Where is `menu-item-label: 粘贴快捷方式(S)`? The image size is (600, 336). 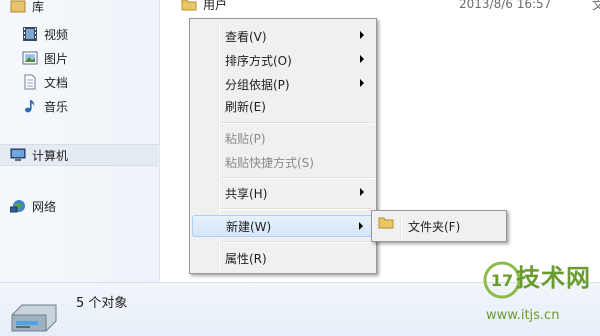
menu-item-label: 粘贴快捷方式(S) is located at coordinates (269, 162).